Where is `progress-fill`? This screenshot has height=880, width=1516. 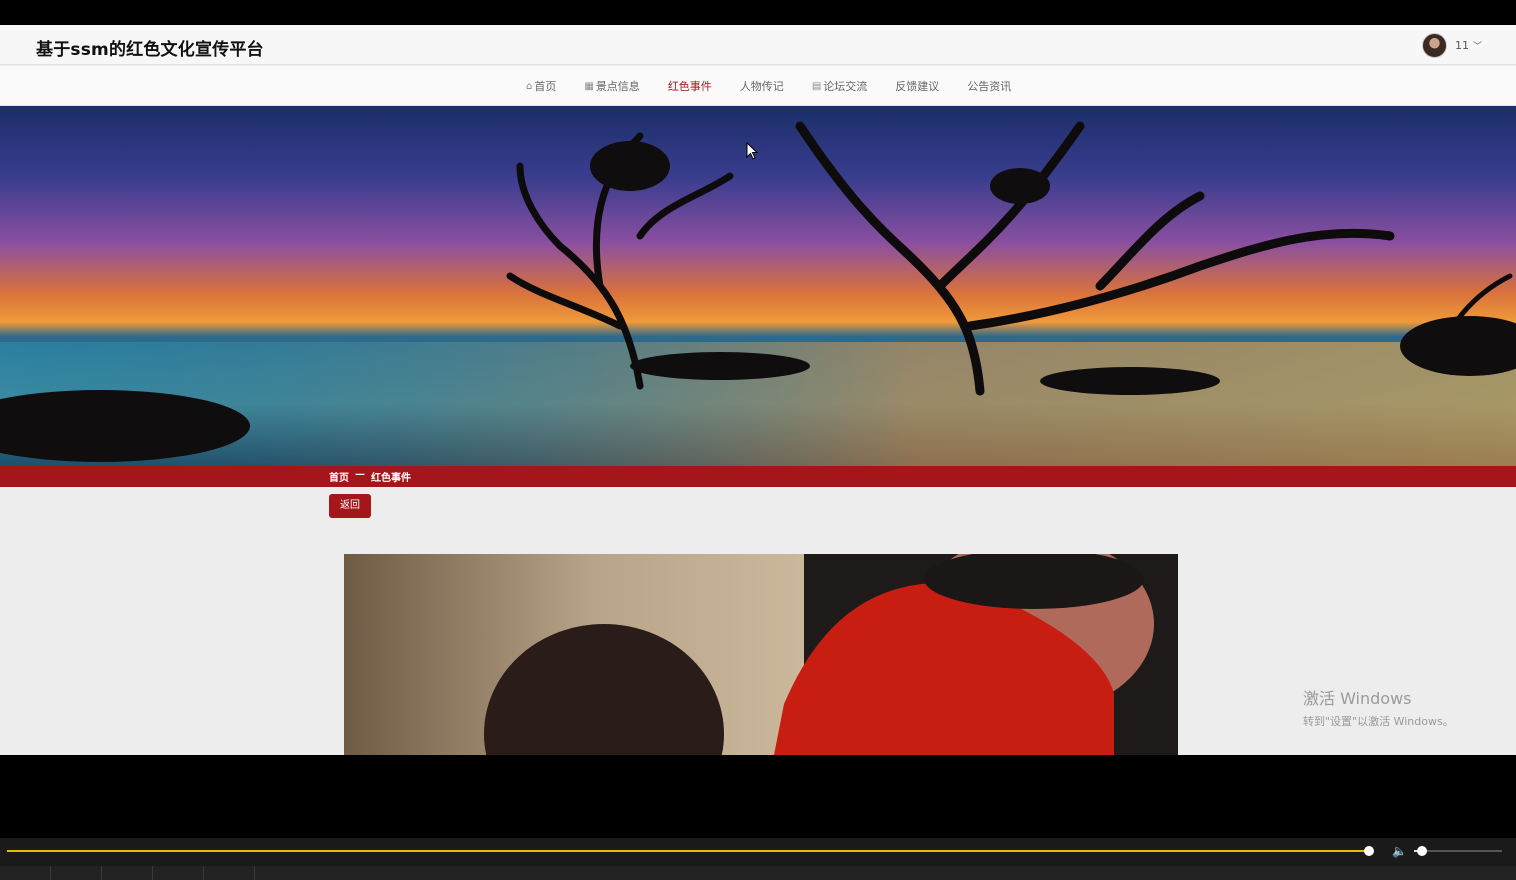
progress-fill is located at coordinates (688, 851).